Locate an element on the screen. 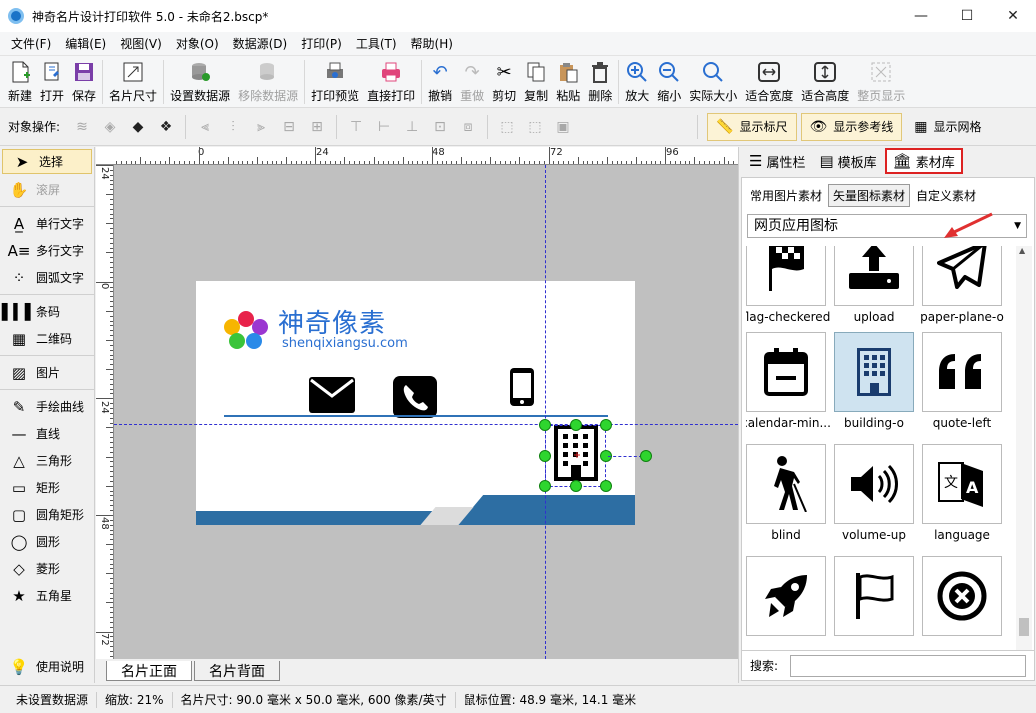  close-button: ✕ is located at coordinates (1013, 16).